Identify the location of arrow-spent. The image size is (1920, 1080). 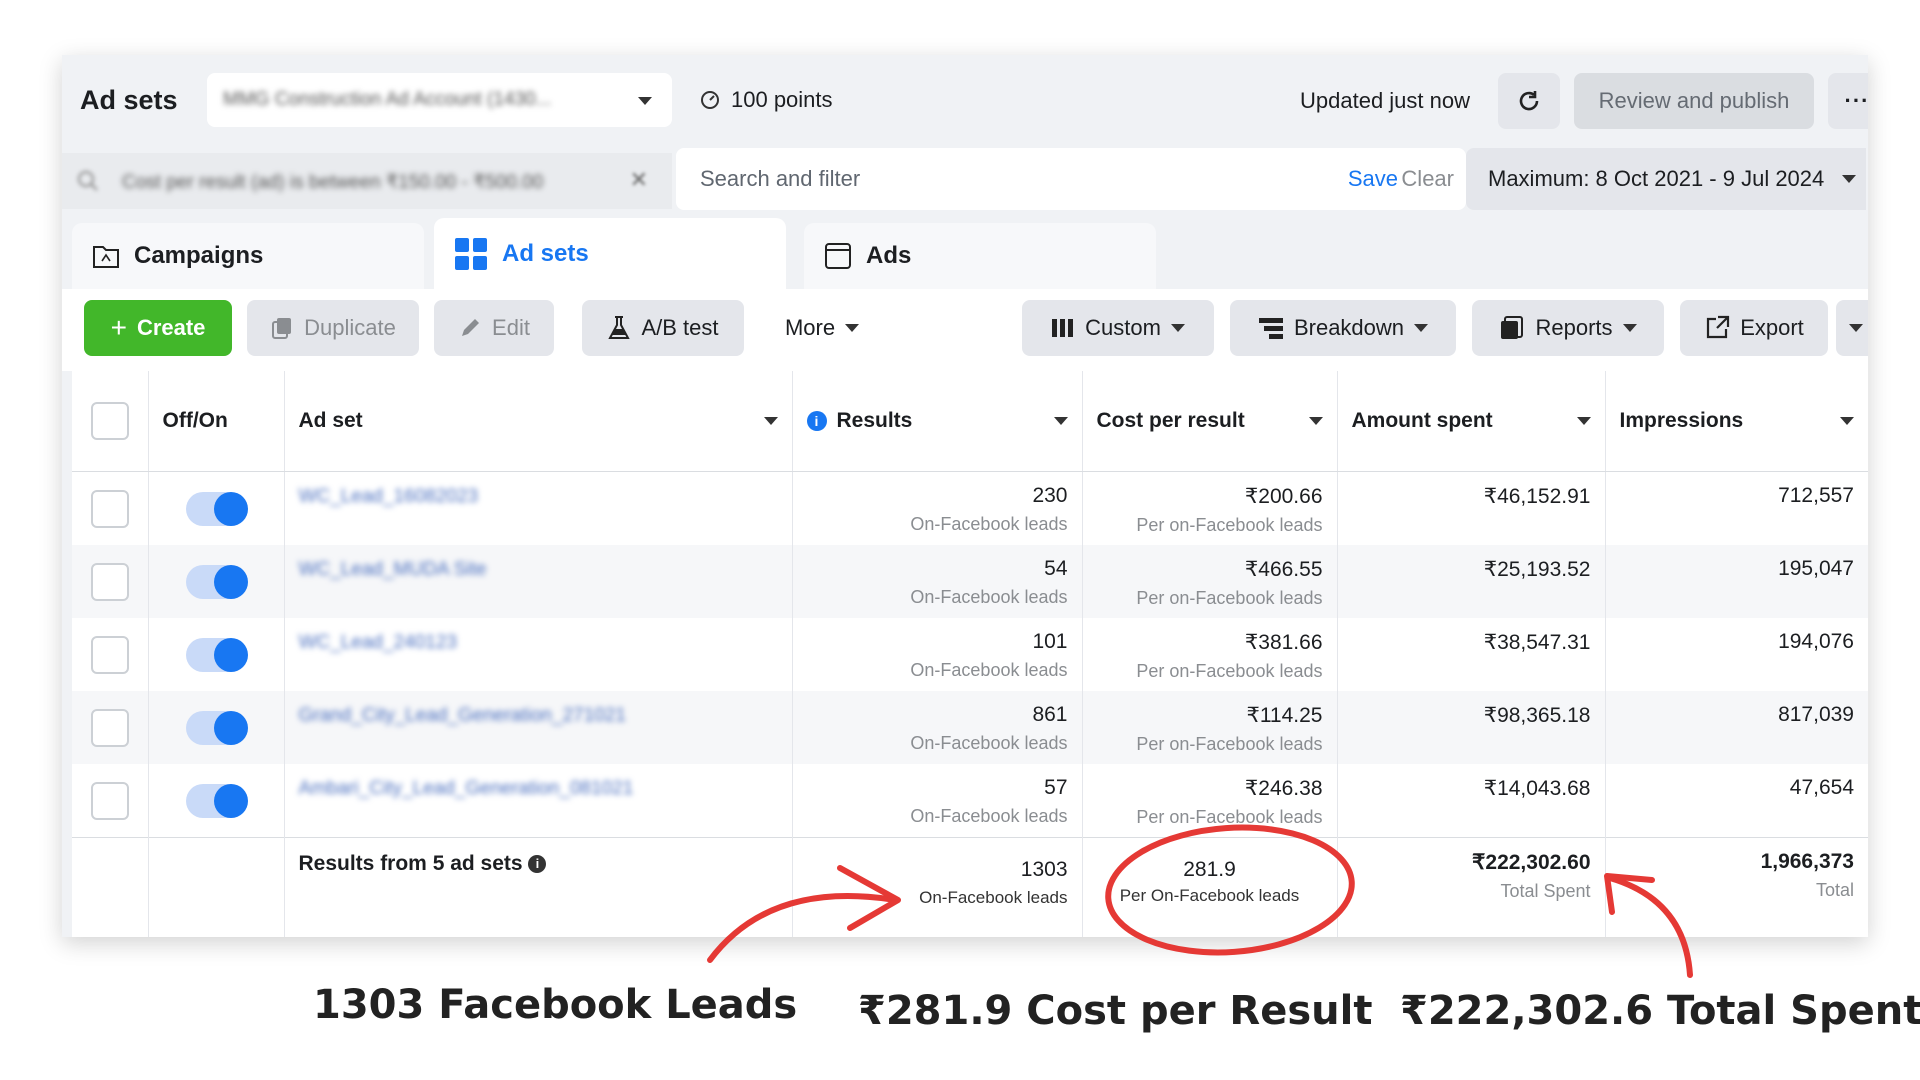
(1650, 926).